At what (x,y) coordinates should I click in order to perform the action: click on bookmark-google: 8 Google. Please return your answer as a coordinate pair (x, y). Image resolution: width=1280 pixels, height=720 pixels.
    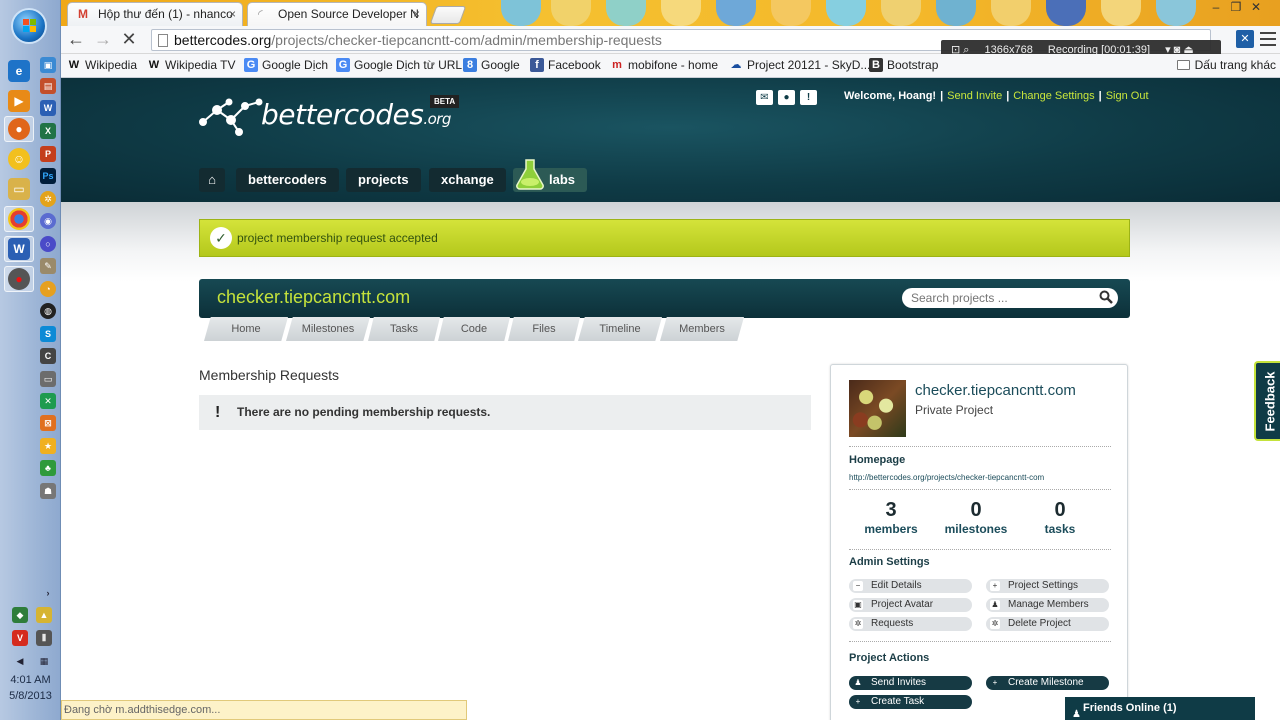
    Looking at the image, I should click on (491, 65).